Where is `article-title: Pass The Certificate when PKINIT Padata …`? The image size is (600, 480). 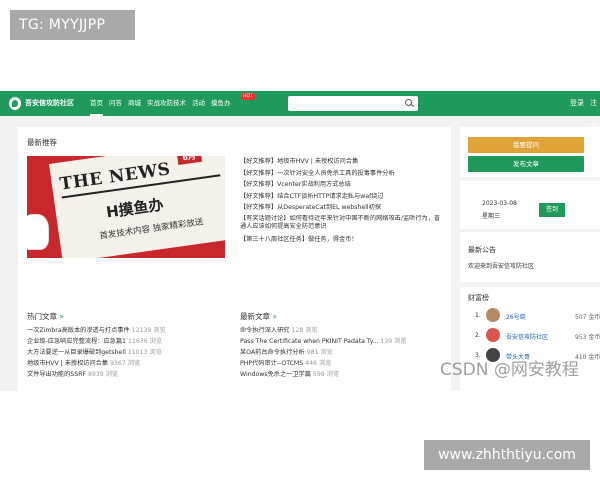
article-title: Pass The Certificate when PKINIT Padata … is located at coordinates (309, 341).